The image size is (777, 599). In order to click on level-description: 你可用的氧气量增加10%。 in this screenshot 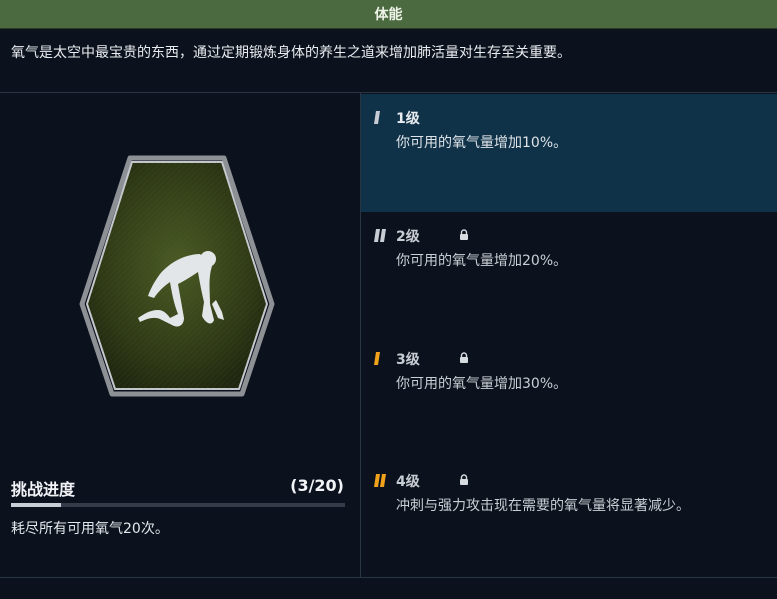, I will do `click(482, 143)`.